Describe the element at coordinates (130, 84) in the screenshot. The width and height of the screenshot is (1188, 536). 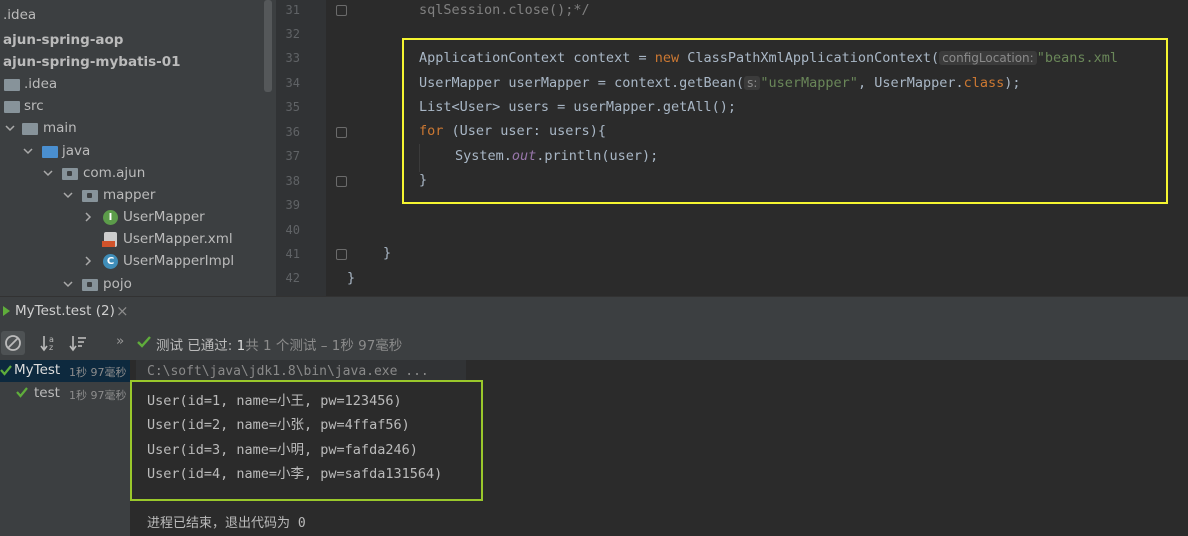
I see `tree-item-idea-folder: .idea` at that location.